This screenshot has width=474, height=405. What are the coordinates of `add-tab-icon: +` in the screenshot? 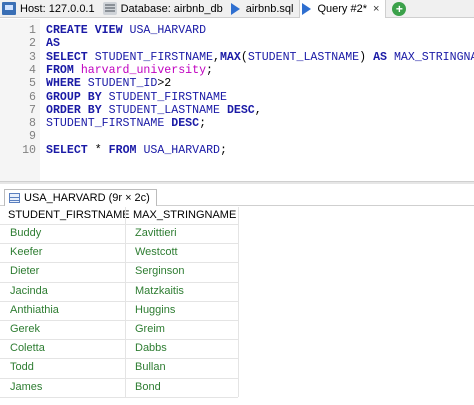 It's located at (399, 8).